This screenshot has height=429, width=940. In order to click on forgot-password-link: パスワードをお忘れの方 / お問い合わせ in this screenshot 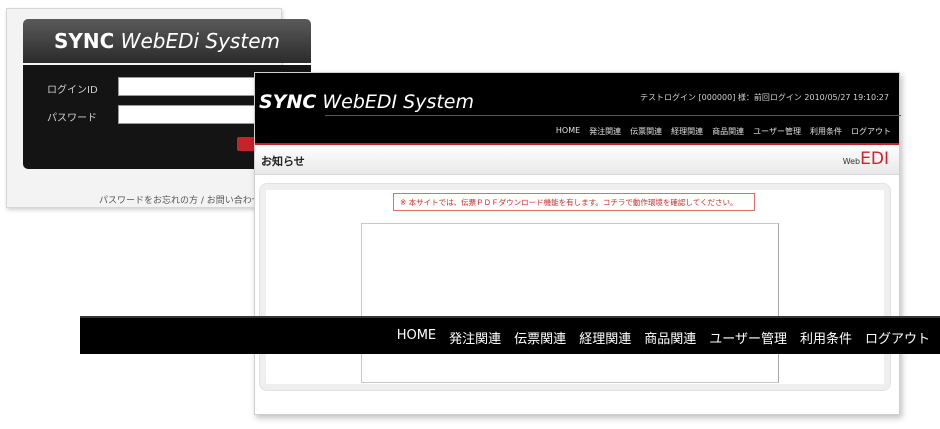, I will do `click(180, 199)`.